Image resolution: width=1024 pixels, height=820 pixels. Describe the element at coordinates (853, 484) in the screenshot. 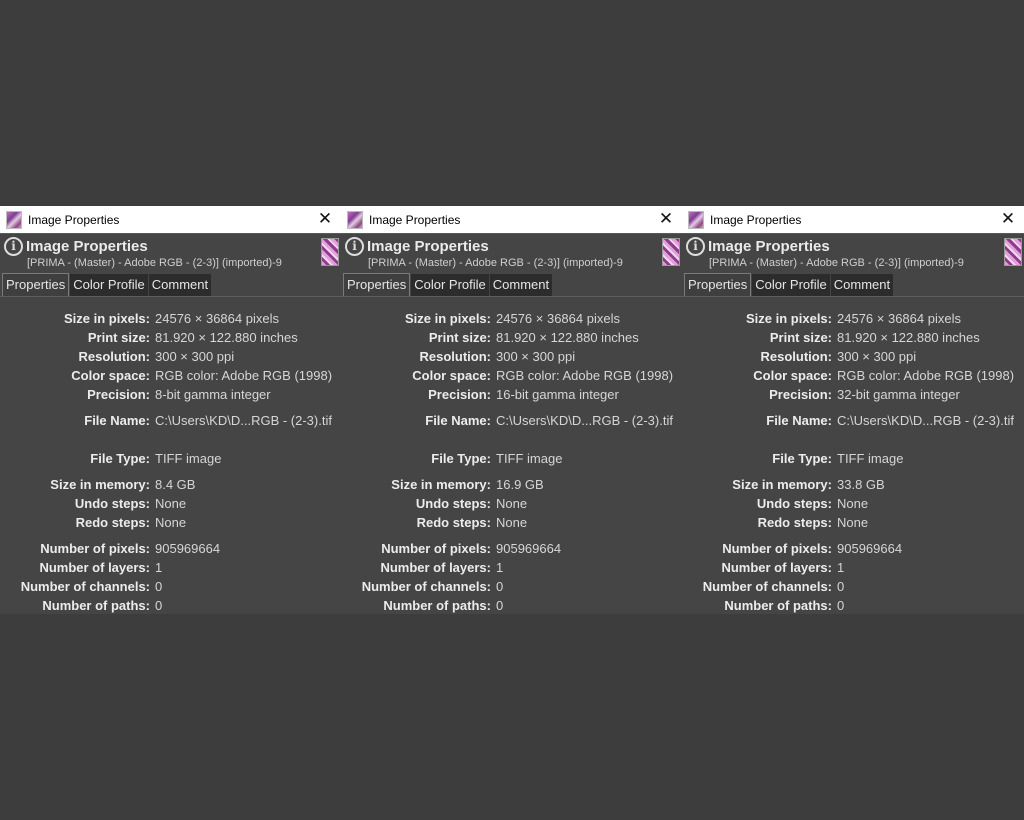

I see `property-row-size-mem: Size in memory: 33.8 GB` at that location.